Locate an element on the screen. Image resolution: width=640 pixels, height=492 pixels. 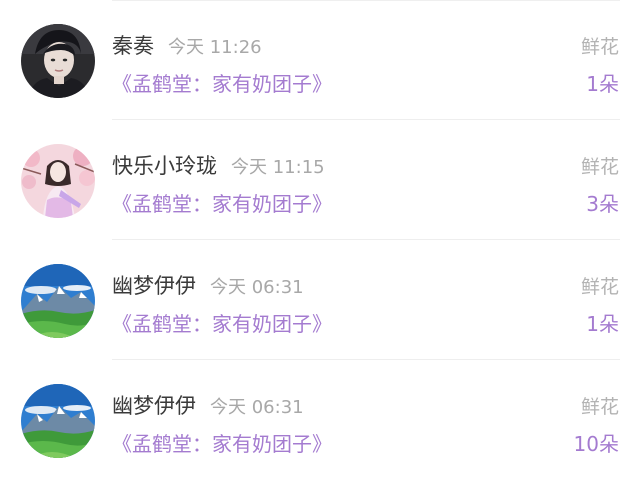
timestamp: 今天 11:15 is located at coordinates (278, 167).